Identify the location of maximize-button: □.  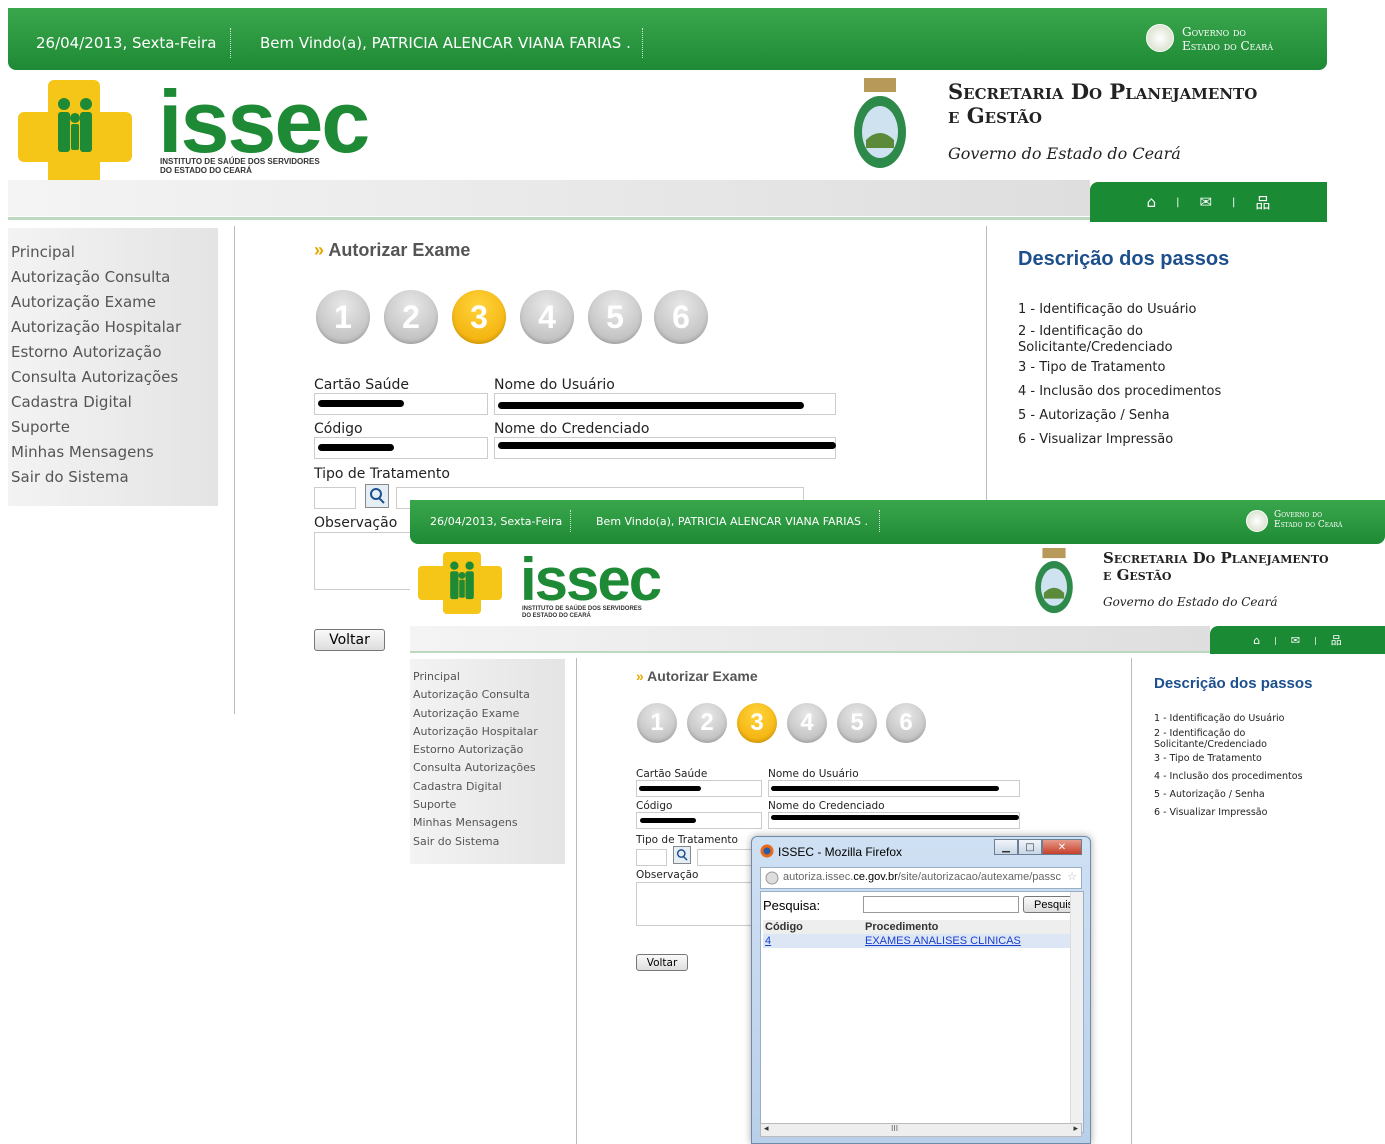
(1030, 847).